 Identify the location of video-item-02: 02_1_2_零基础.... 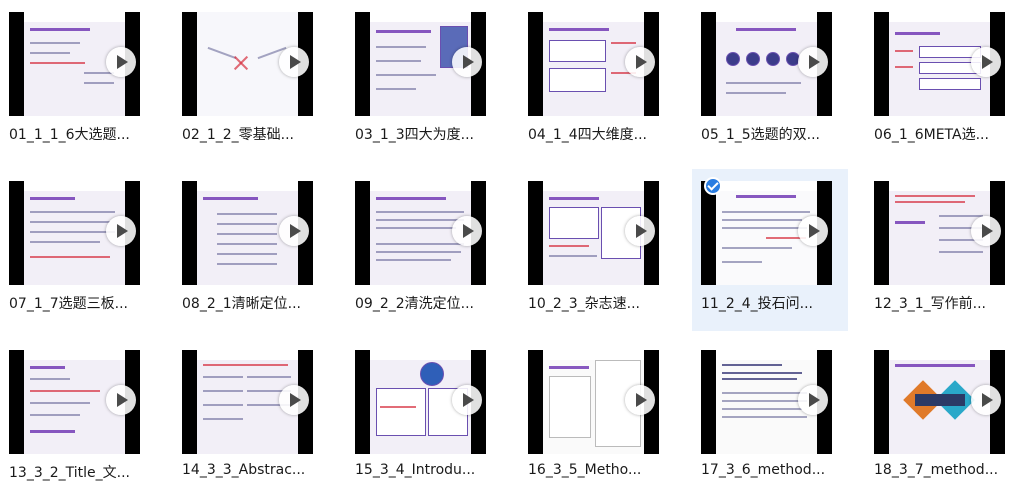
(251, 81).